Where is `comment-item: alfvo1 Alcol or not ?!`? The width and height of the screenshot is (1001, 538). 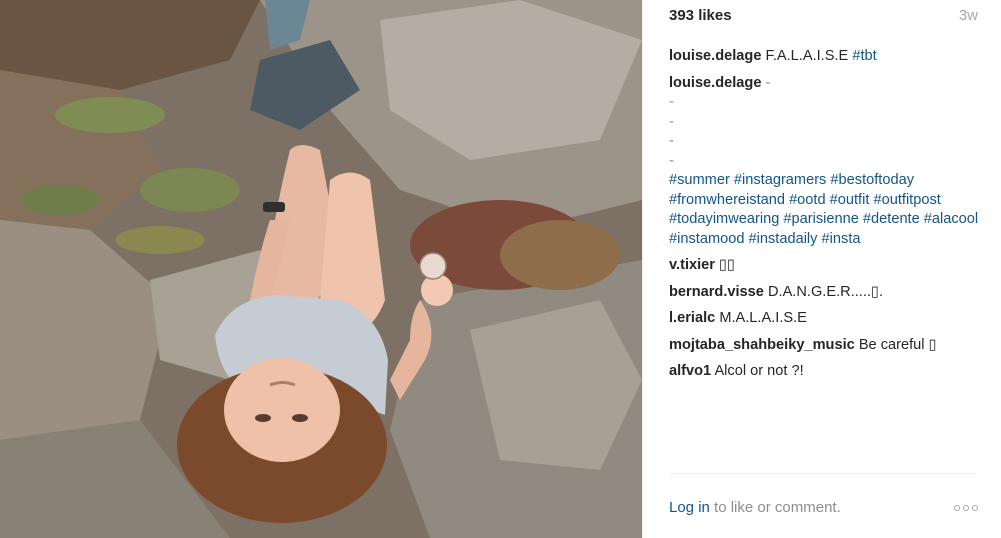
comment-item: alfvo1 Alcol or not ?! is located at coordinates (826, 372).